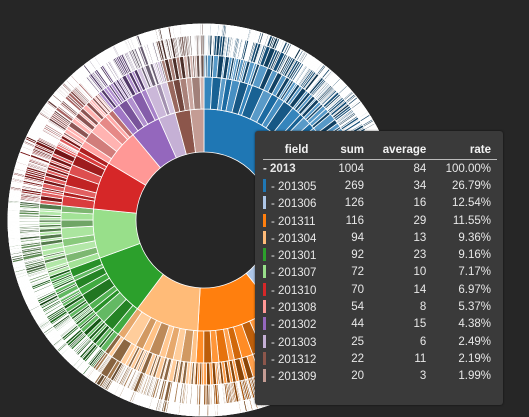 This screenshot has height=417, width=529. I want to click on row-label: - 201312, so click(294, 359).